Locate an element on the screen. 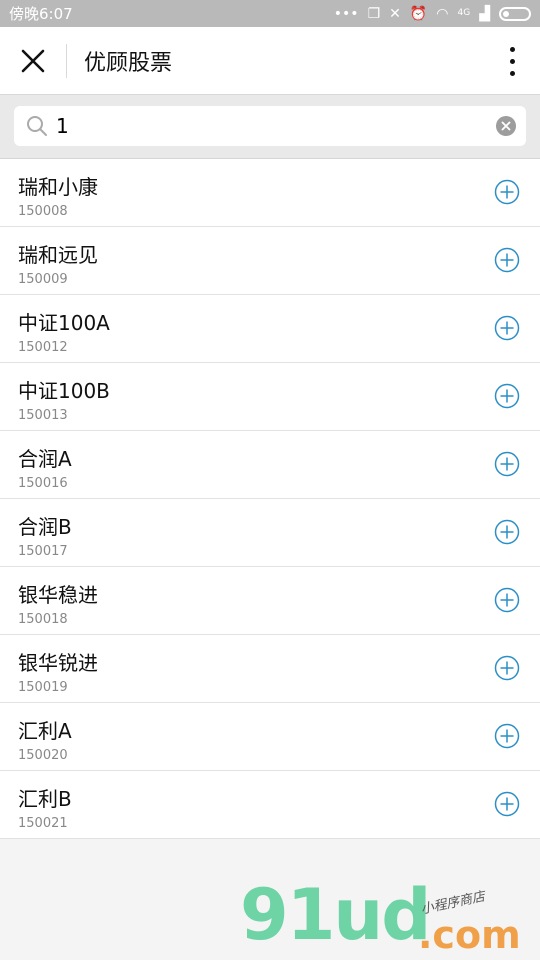 The image size is (540, 960). alarm-icon: ⏰ is located at coordinates (418, 13).